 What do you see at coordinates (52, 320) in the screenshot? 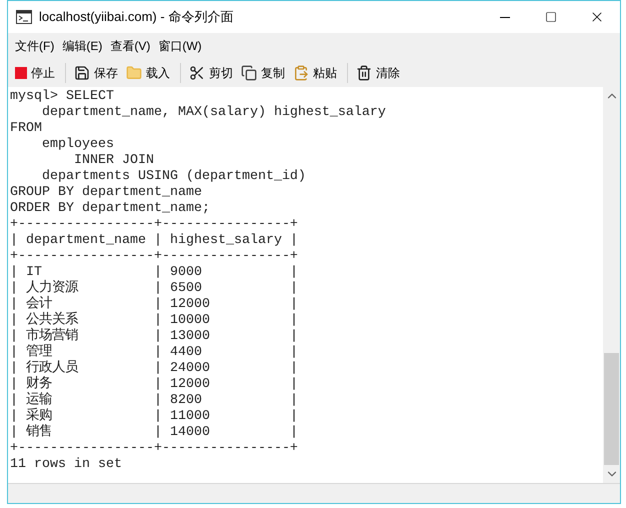
I see `table-cell-text: 公共关系` at bounding box center [52, 320].